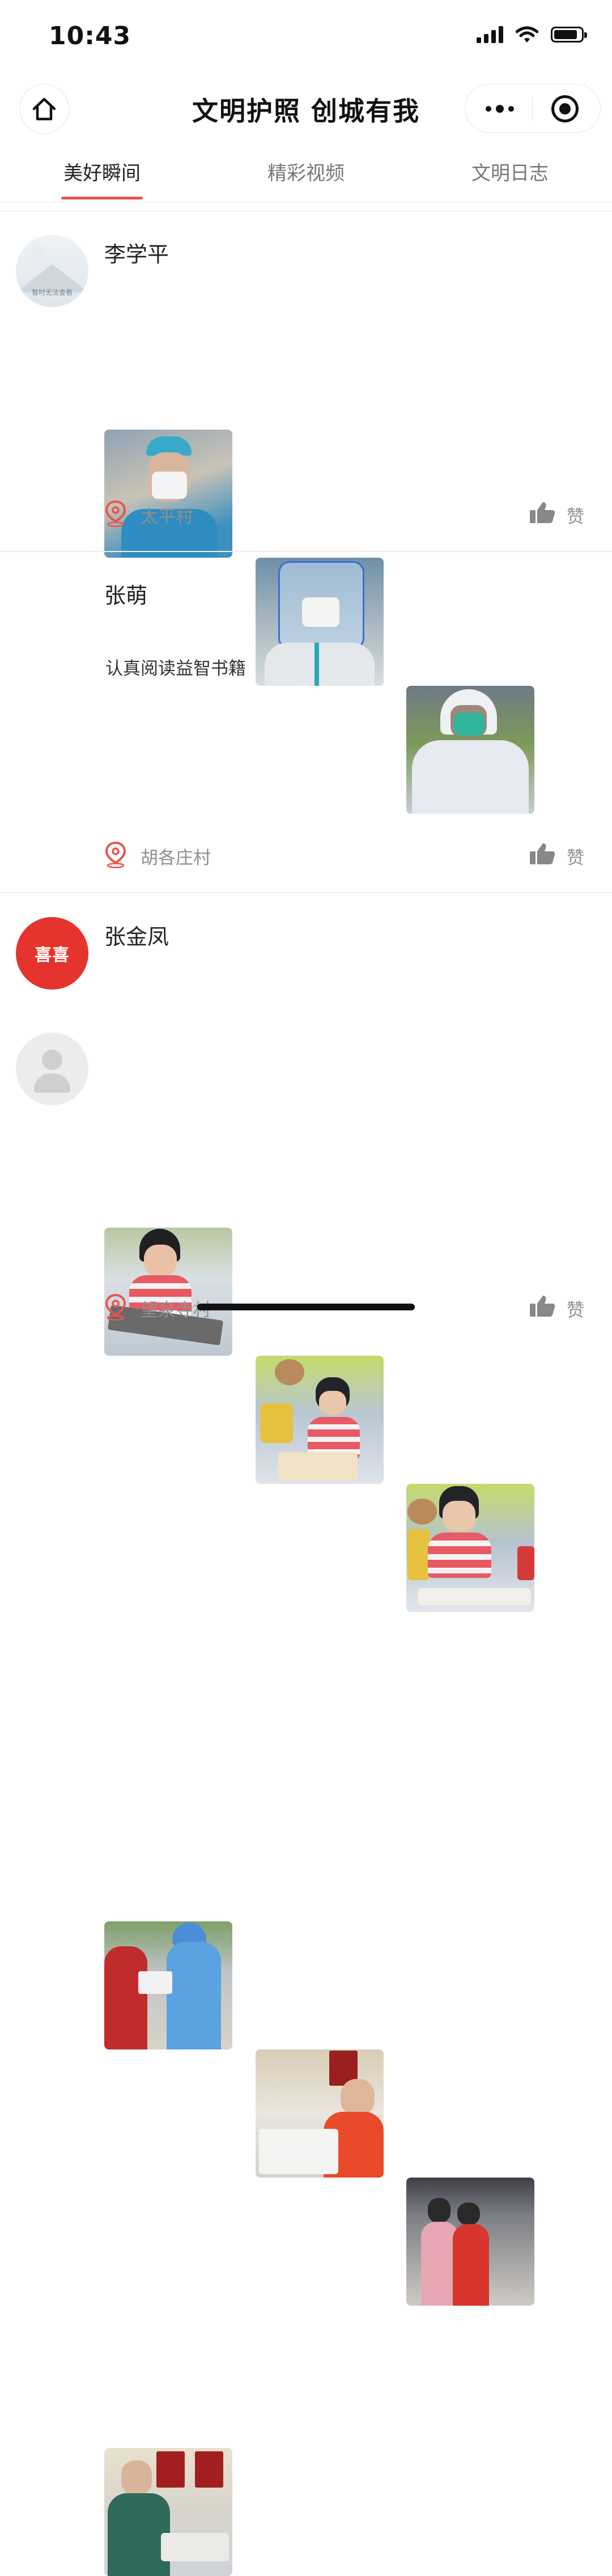 The height and width of the screenshot is (2576, 612). What do you see at coordinates (500, 109) in the screenshot?
I see `more-menu-icon` at bounding box center [500, 109].